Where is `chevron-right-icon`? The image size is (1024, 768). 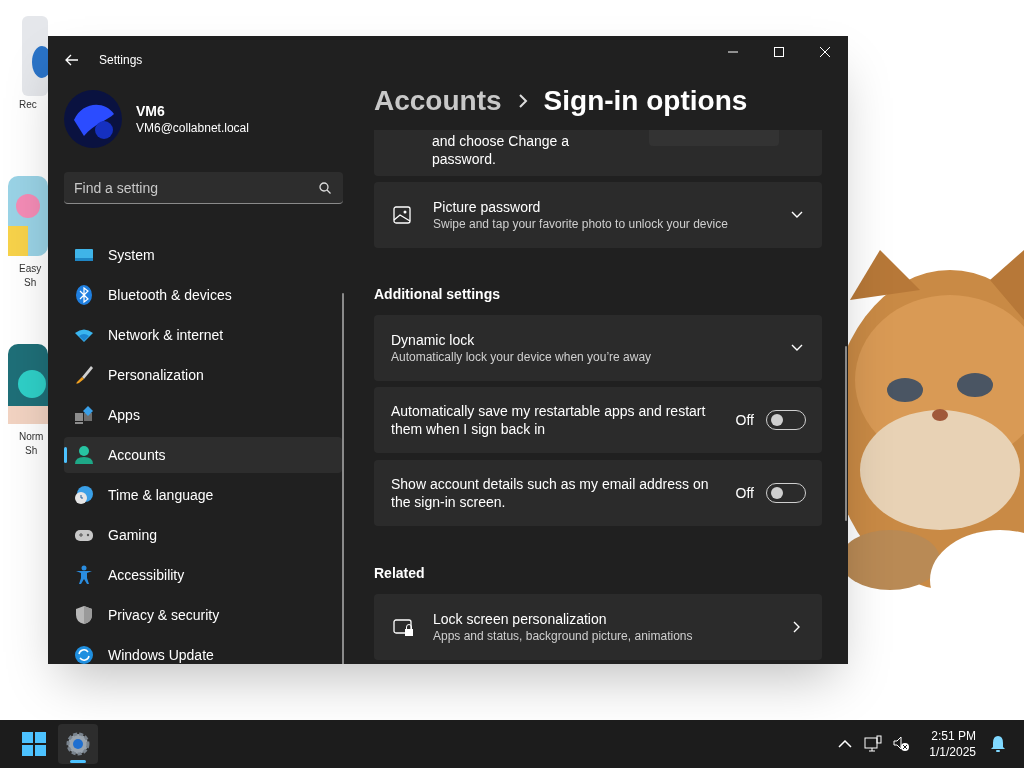 chevron-right-icon is located at coordinates (522, 101).